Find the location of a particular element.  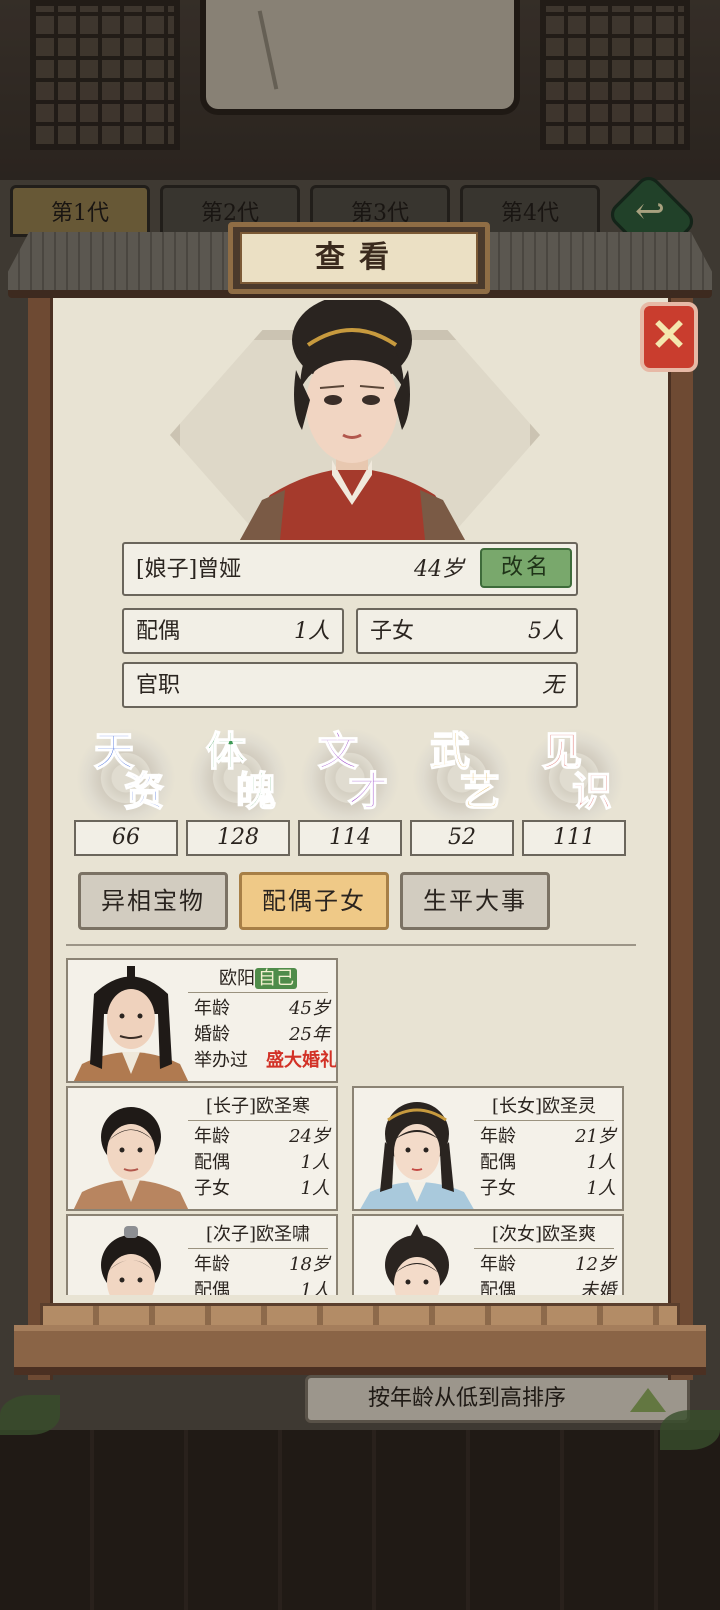

character-age: 44岁 is located at coordinates (439, 569).